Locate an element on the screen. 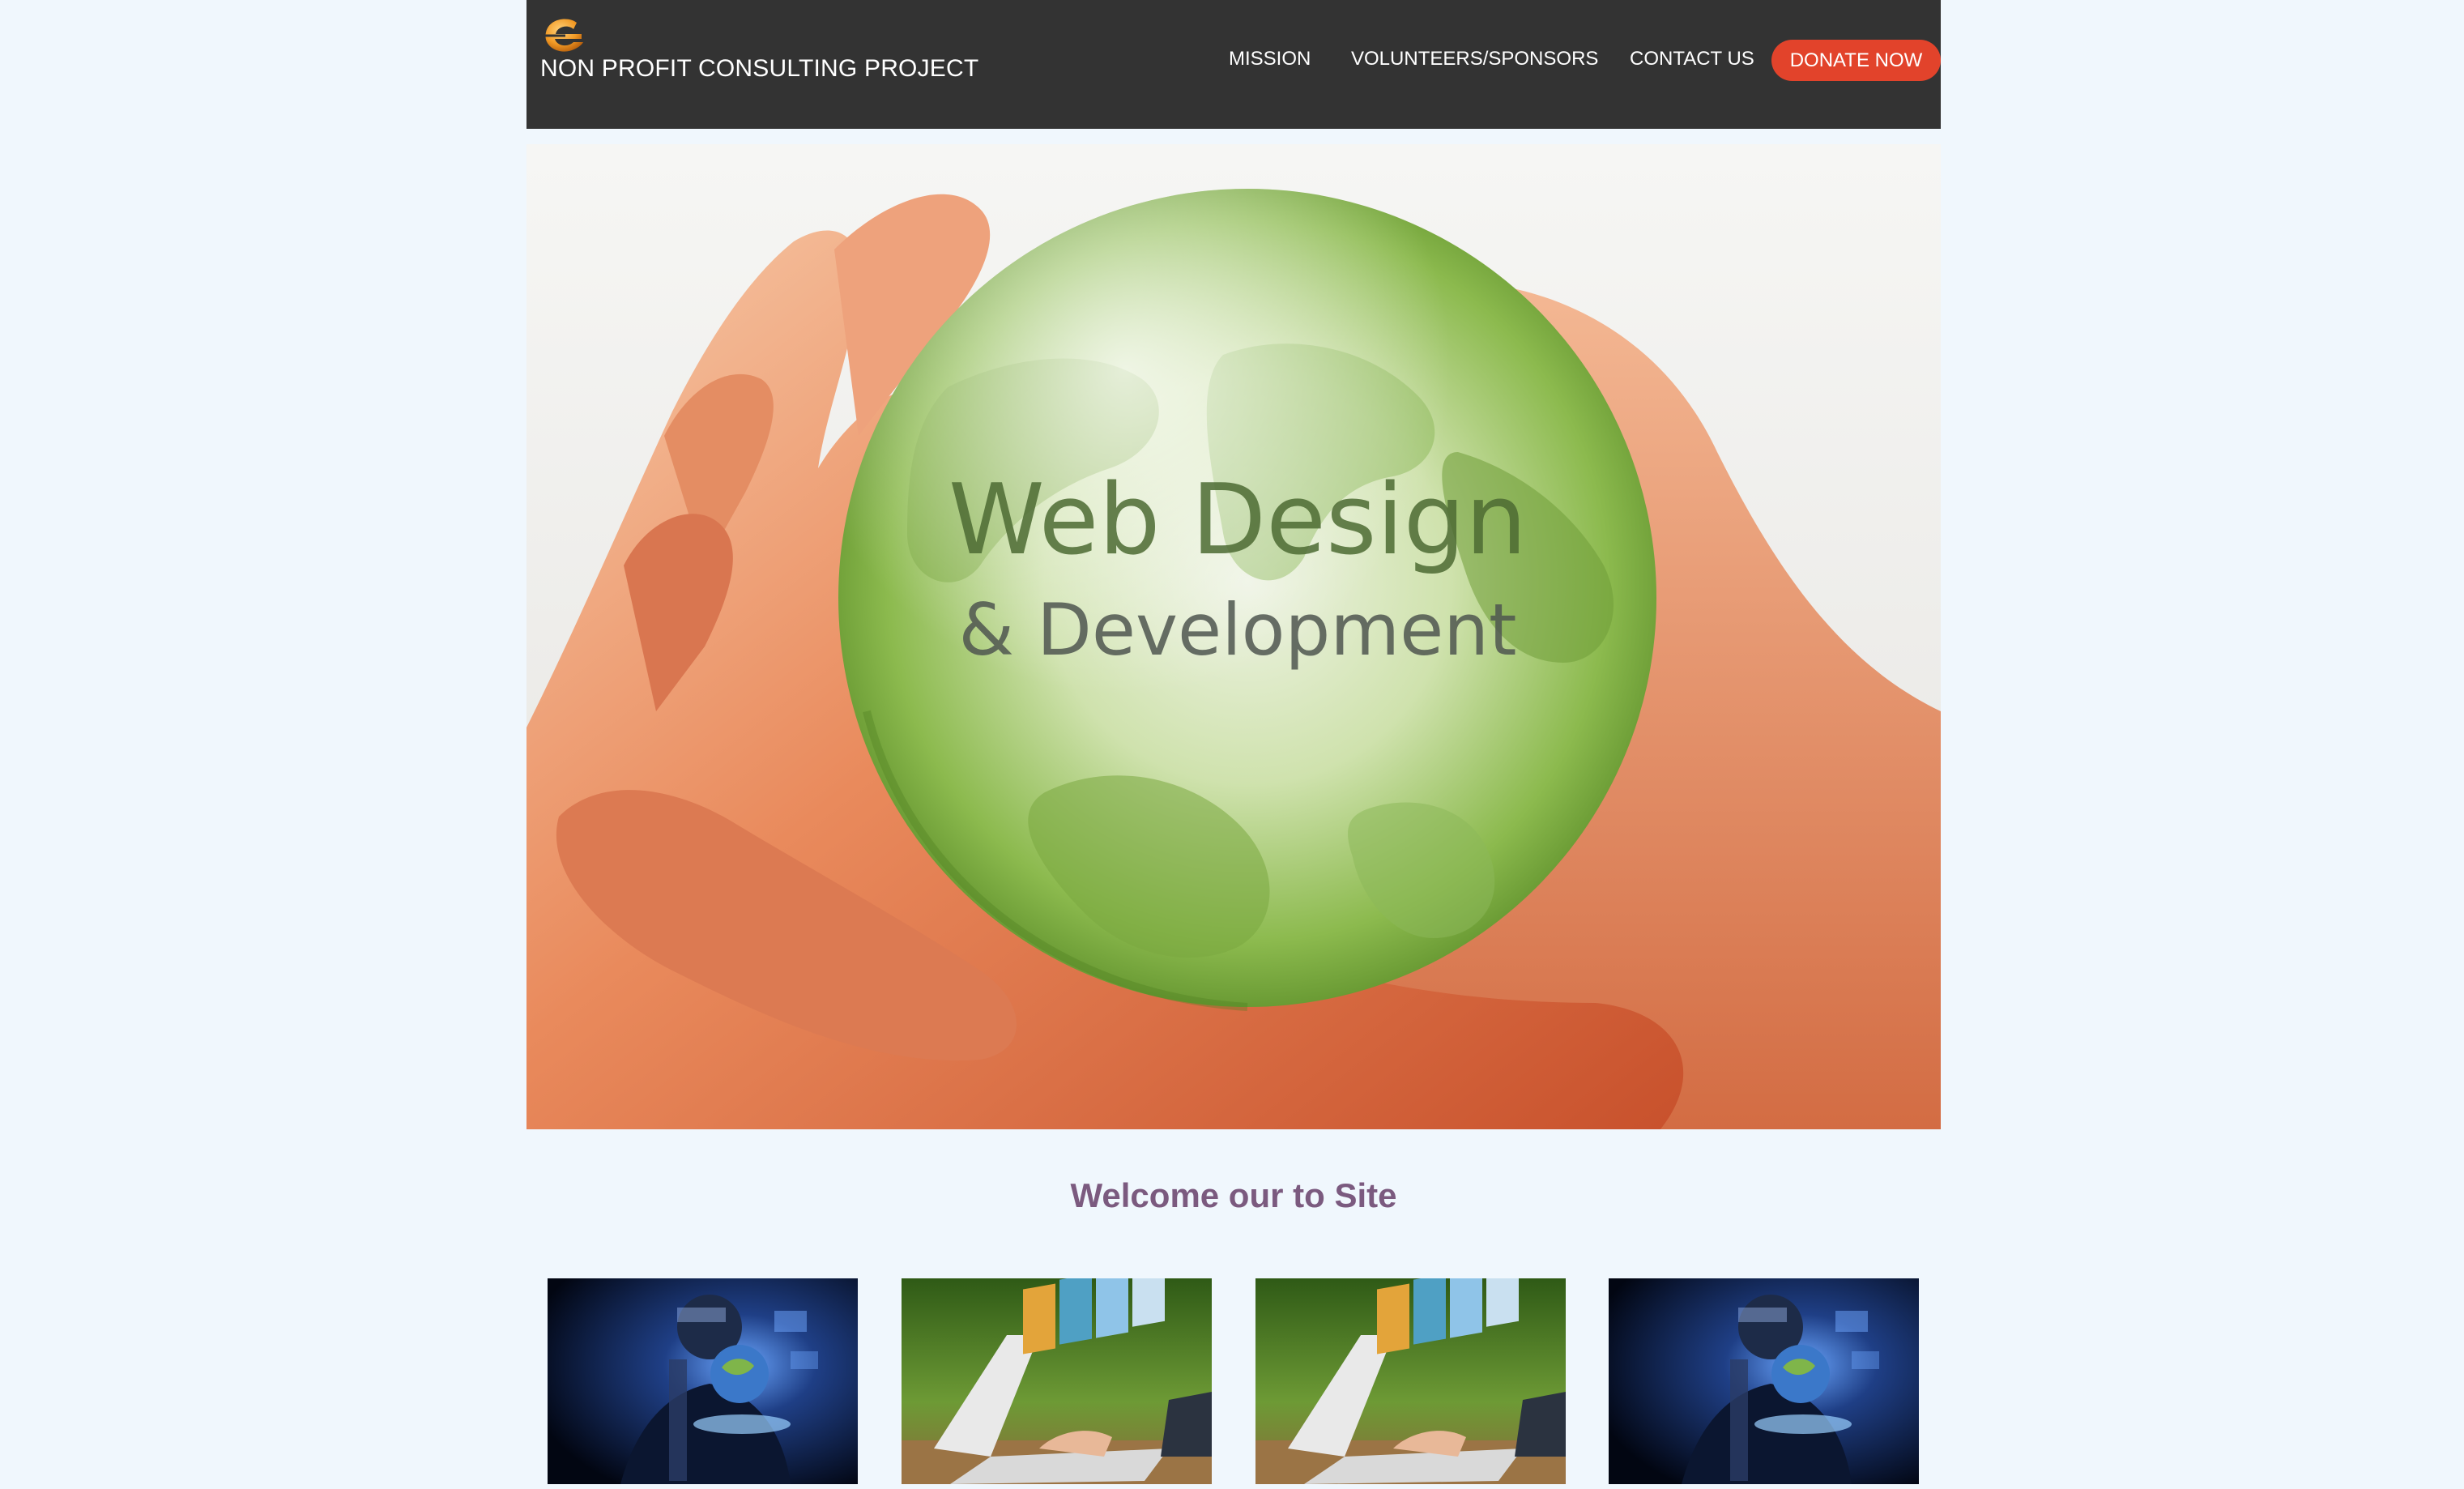 The height and width of the screenshot is (1489, 2464). donate-now-button: DONATE NOW is located at coordinates (1856, 60).